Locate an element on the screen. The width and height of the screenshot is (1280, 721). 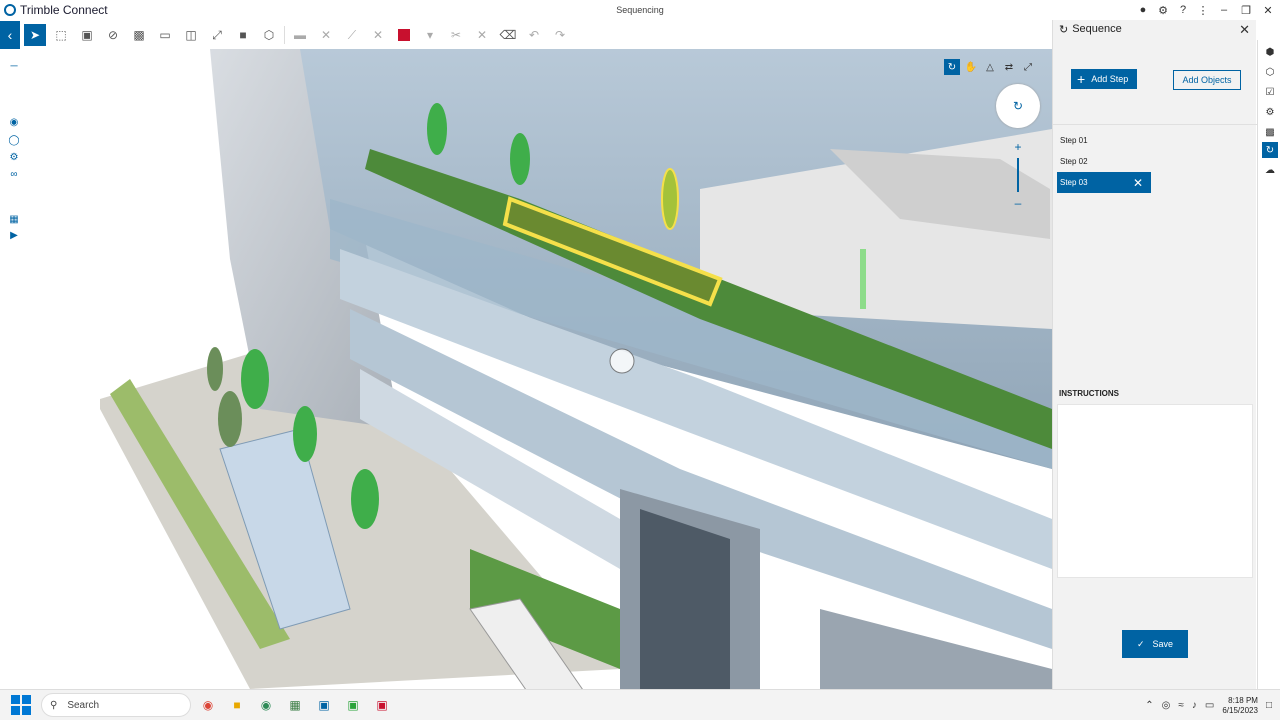
help-icon: ? is located at coordinates (1183, 10).